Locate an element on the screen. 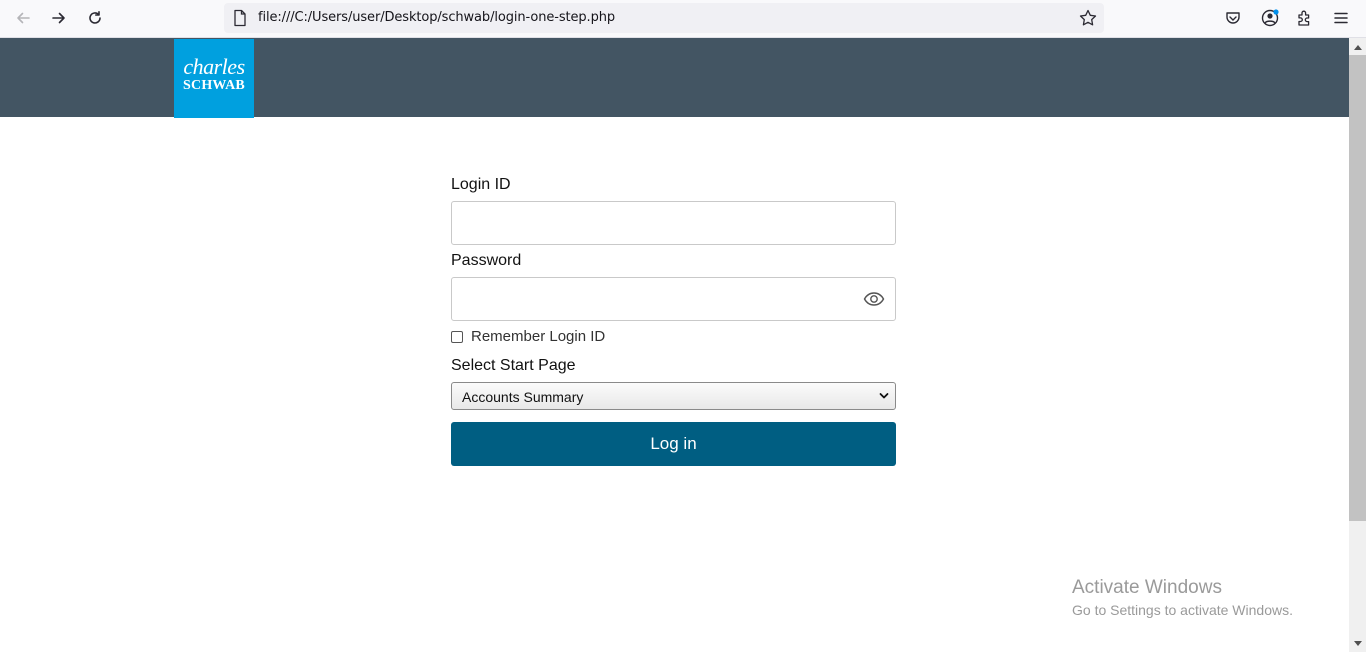 The height and width of the screenshot is (652, 1366). logo-text-schwab: SCHWAB is located at coordinates (214, 85).